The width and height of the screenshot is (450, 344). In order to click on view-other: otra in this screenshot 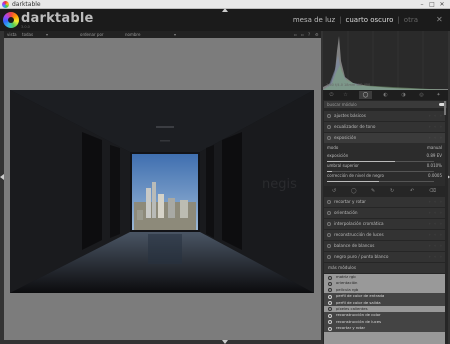, I will do `click(411, 20)`.